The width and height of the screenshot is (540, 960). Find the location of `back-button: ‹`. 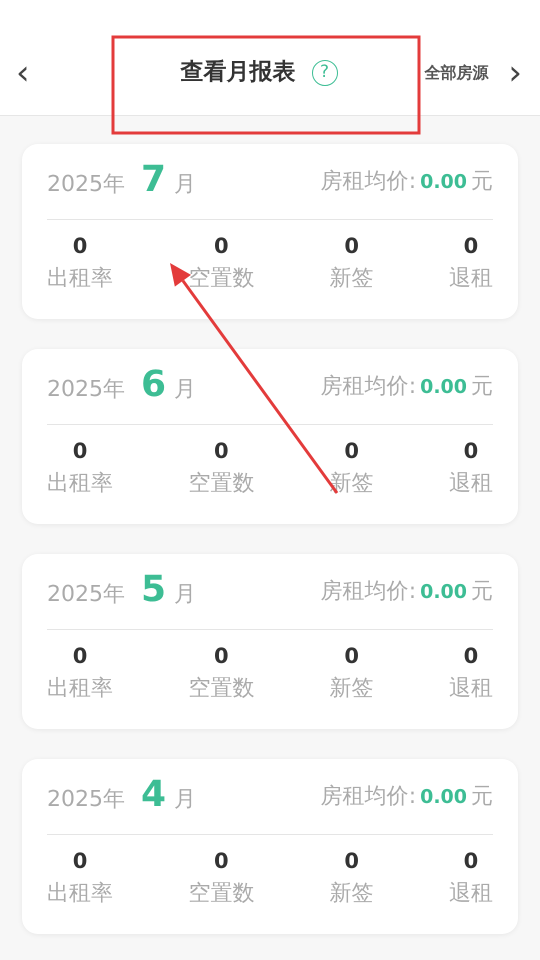

back-button: ‹ is located at coordinates (23, 73).